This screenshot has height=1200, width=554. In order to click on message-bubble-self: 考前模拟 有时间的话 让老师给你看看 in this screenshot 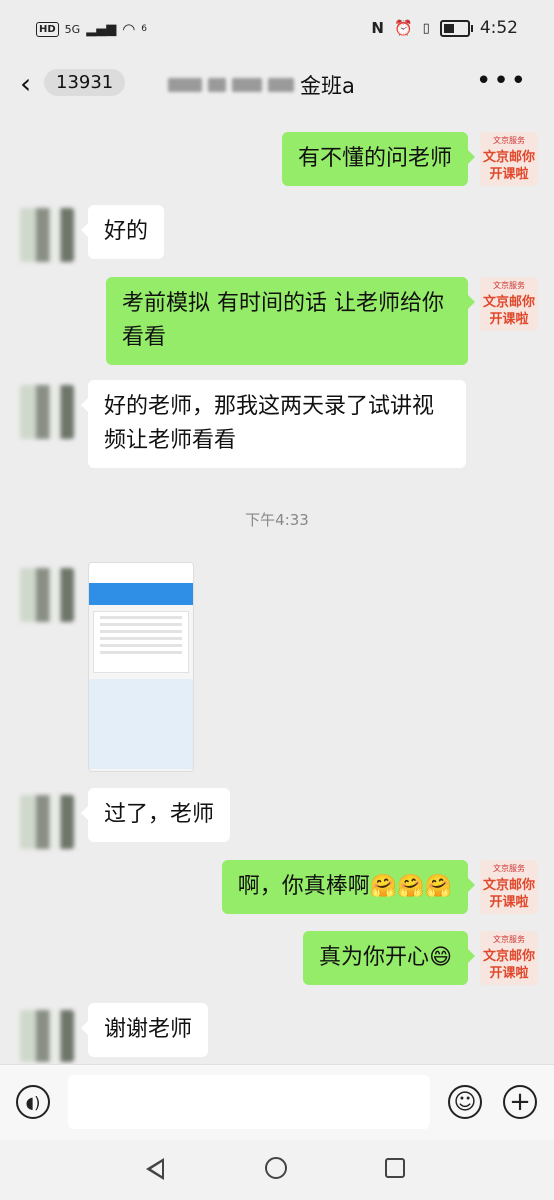, I will do `click(290, 321)`.